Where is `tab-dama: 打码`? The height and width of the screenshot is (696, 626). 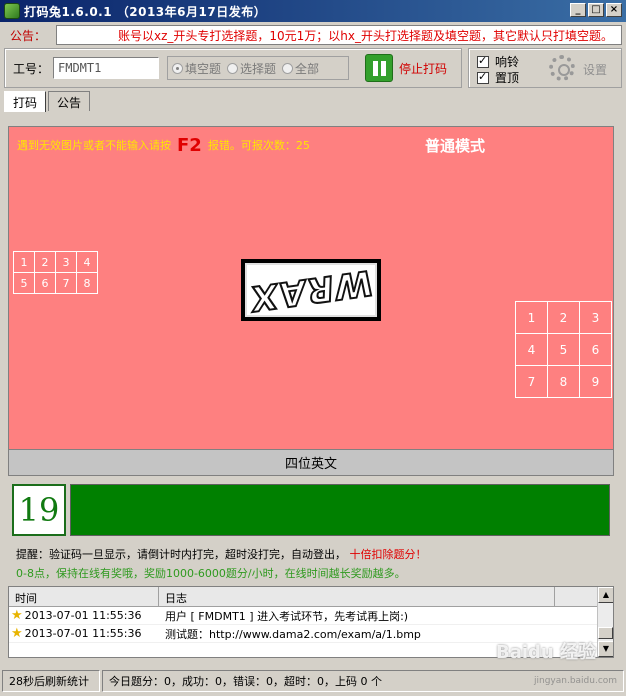 tab-dama: 打码 is located at coordinates (25, 101).